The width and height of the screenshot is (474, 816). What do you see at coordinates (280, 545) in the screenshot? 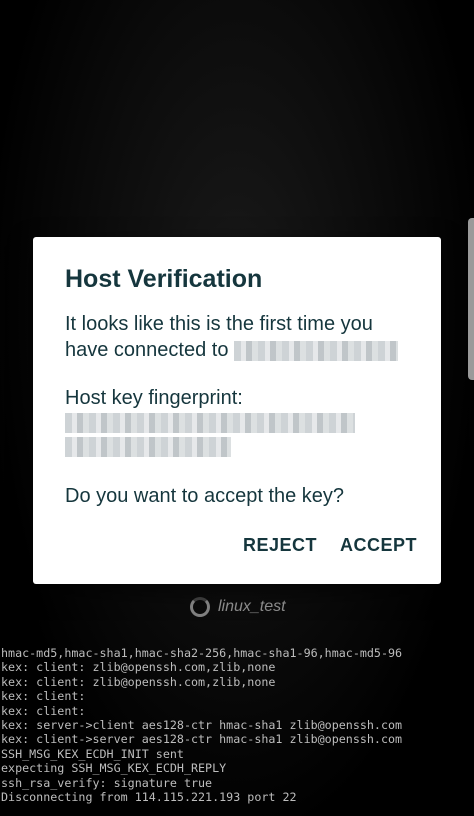
I see `reject-button: REJECT` at bounding box center [280, 545].